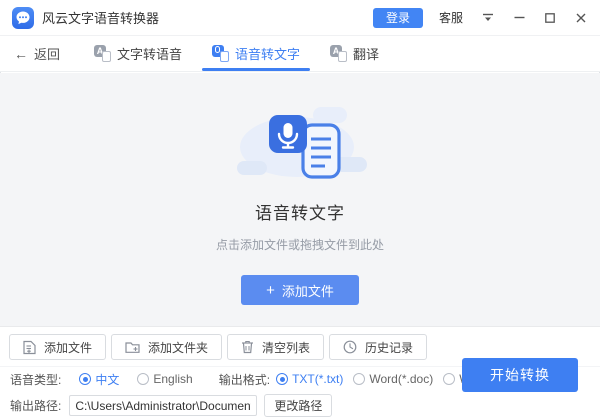 This screenshot has height=420, width=600. I want to click on tab-label: 语音转文字, so click(268, 54).